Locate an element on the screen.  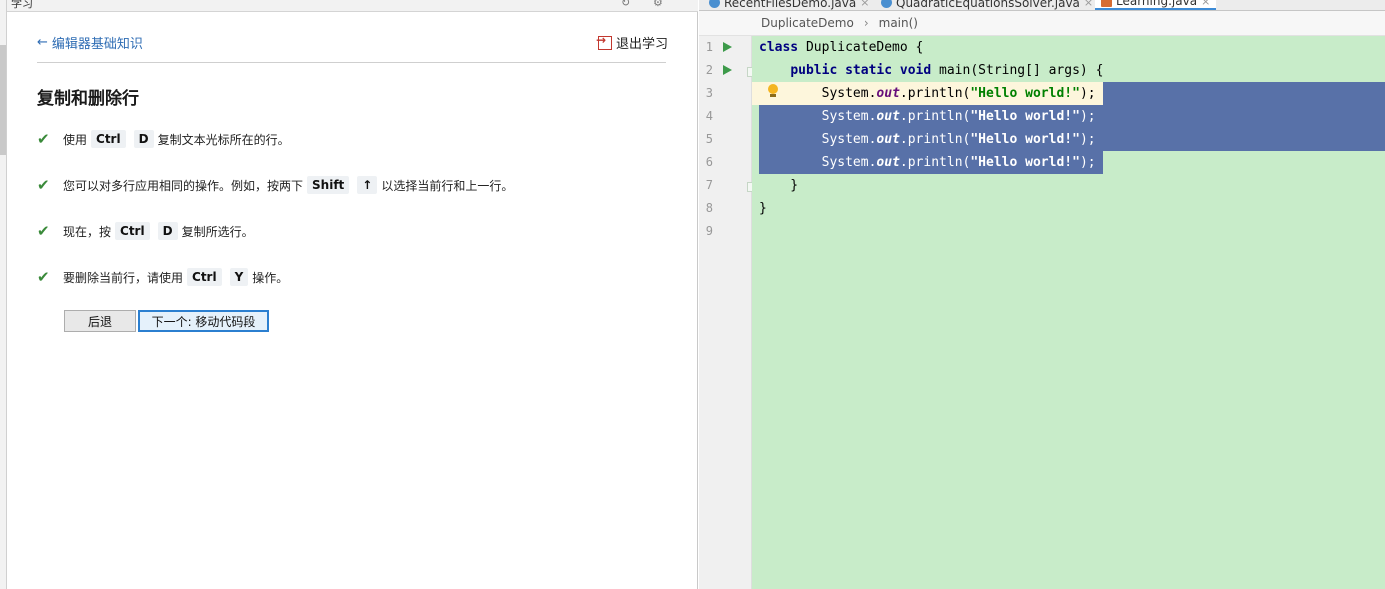
line-number: 2 is located at coordinates (709, 70).